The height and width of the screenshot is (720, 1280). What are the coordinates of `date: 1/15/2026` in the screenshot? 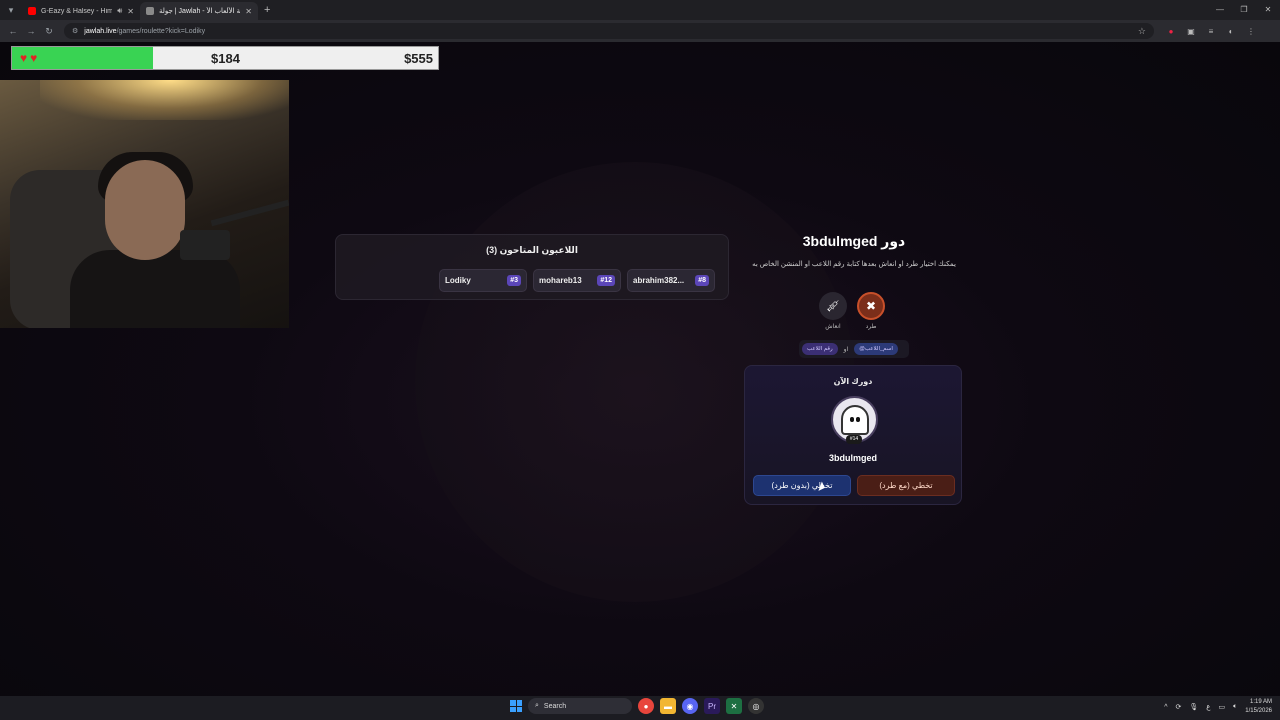 It's located at (1258, 711).